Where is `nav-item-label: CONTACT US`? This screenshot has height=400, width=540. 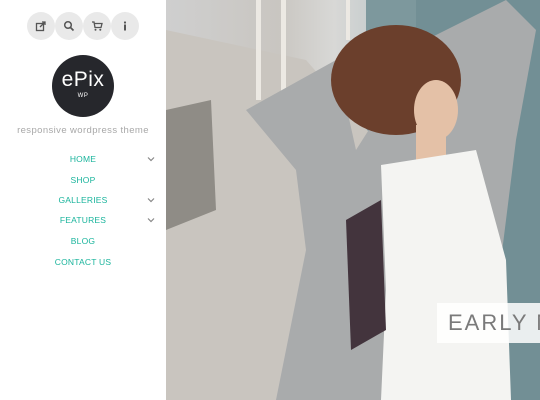 nav-item-label: CONTACT US is located at coordinates (83, 262).